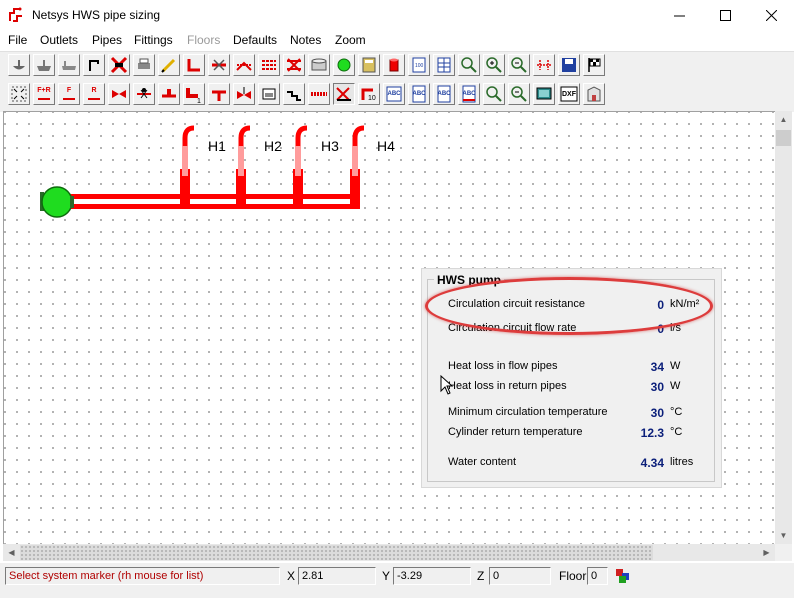 The width and height of the screenshot is (794, 598). What do you see at coordinates (766, 552) in the screenshot?
I see `scroll-right-arrow-icon: ▶` at bounding box center [766, 552].